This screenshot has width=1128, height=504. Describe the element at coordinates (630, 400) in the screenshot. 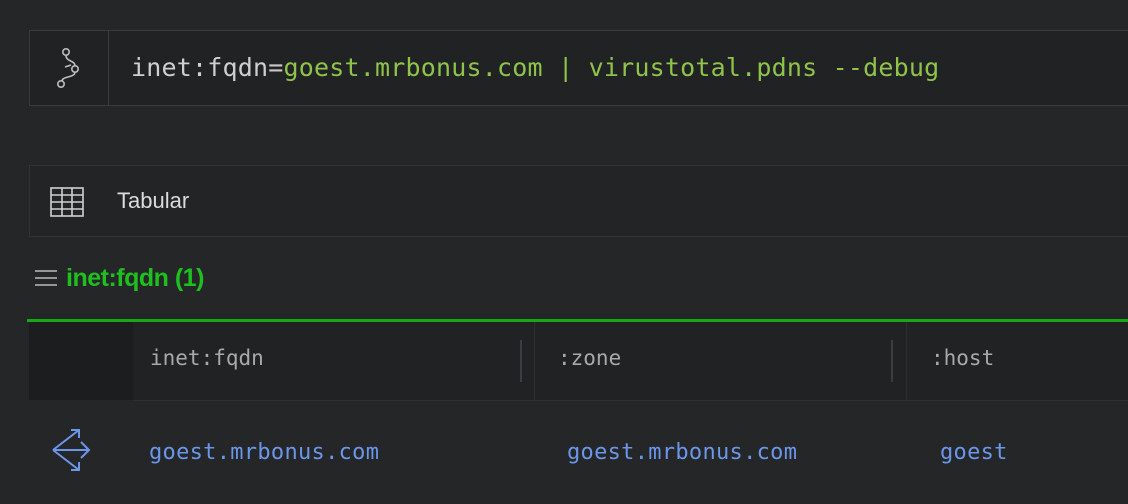

I see `row-divider` at that location.